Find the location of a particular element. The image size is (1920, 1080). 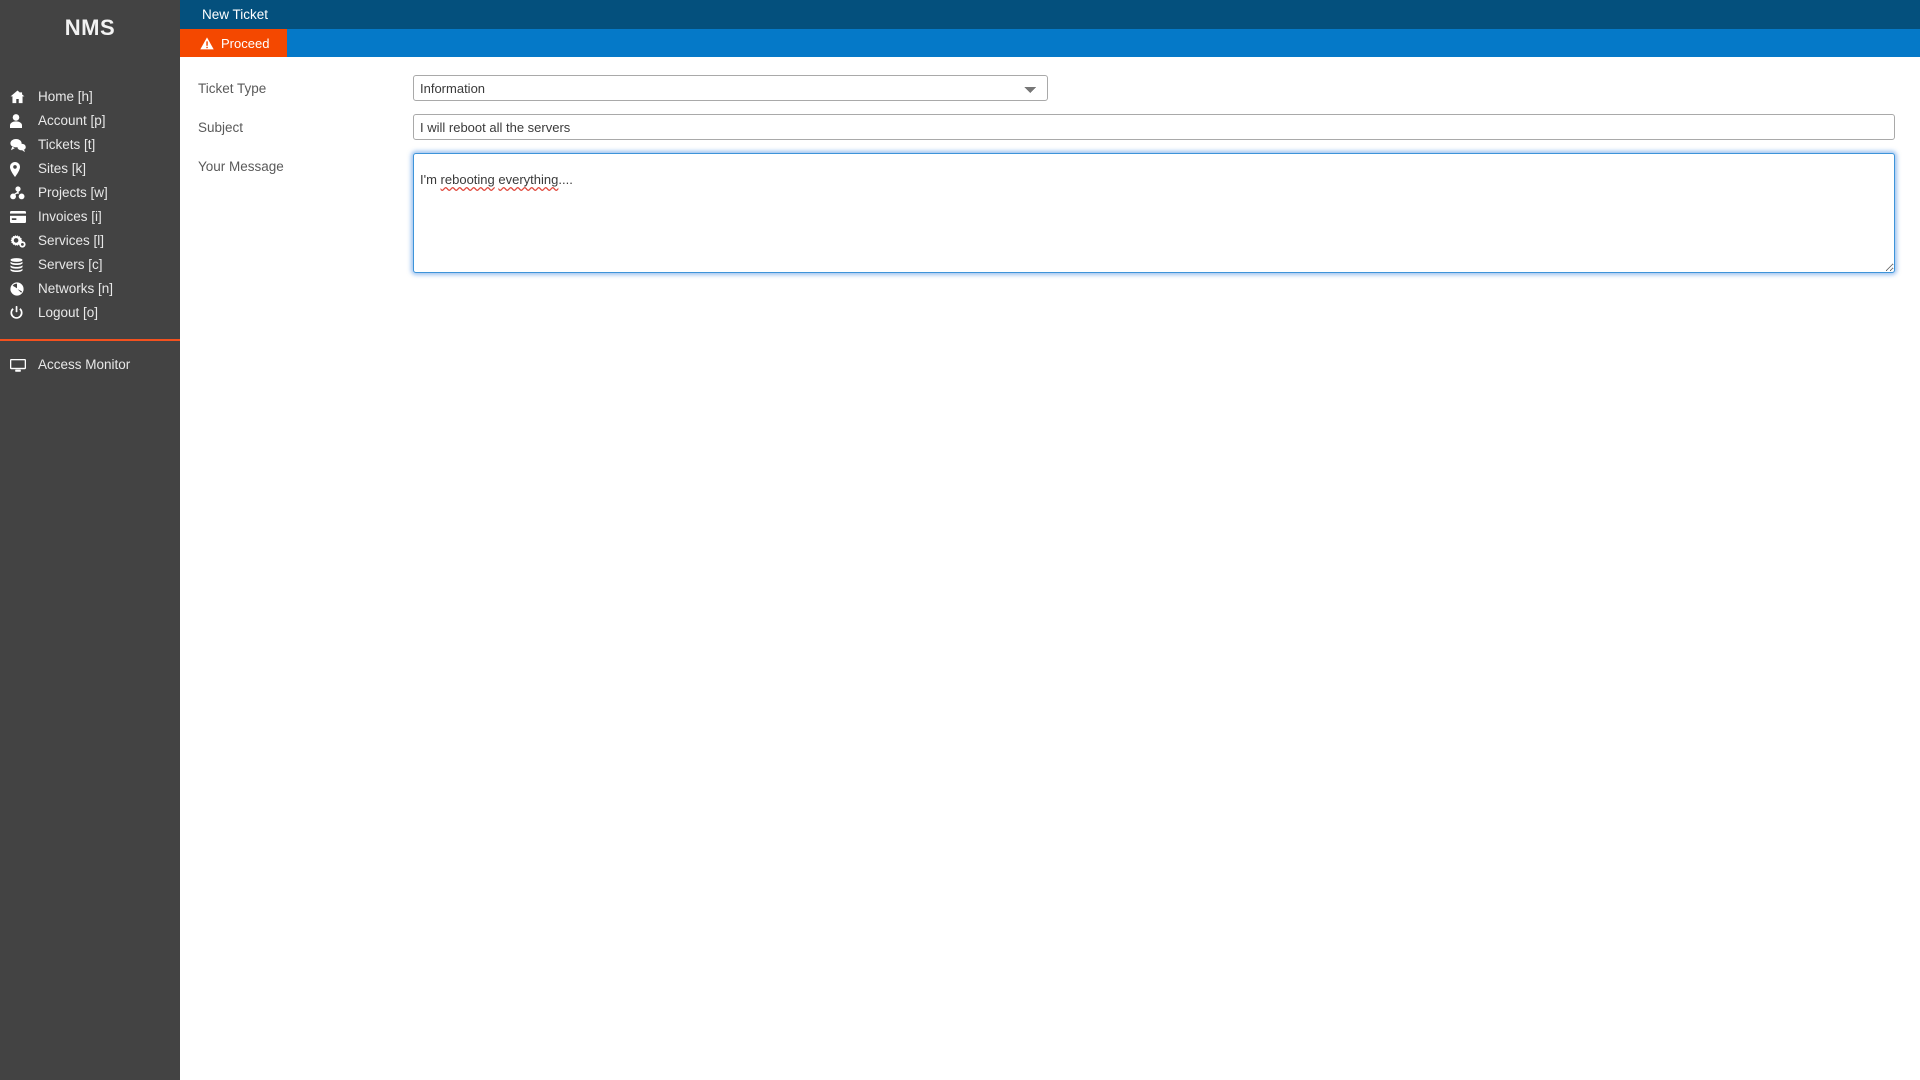

sidebar-item-label: Servers [c] is located at coordinates (70, 264).